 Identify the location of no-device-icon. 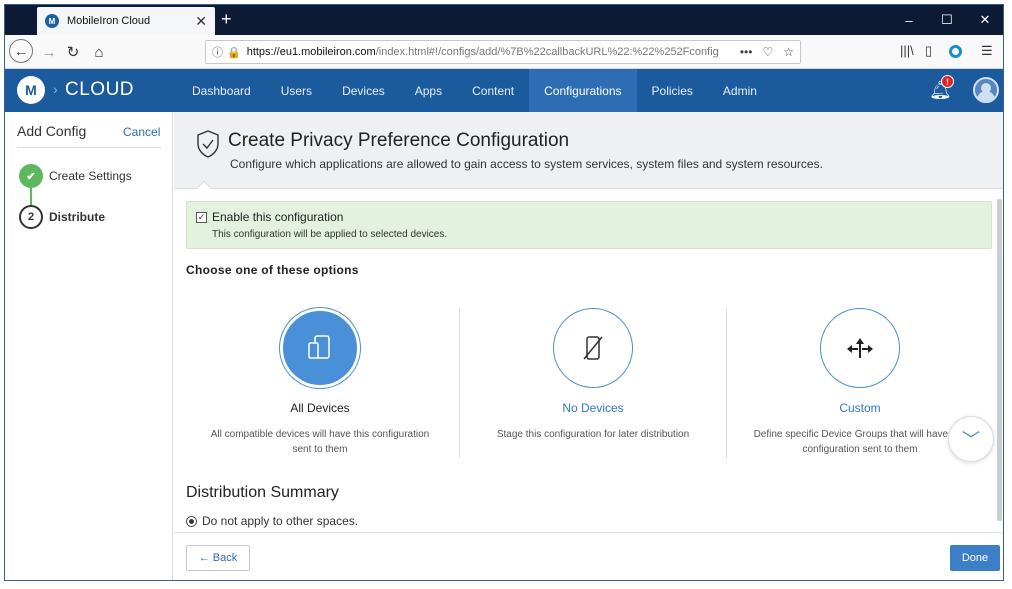
(593, 348).